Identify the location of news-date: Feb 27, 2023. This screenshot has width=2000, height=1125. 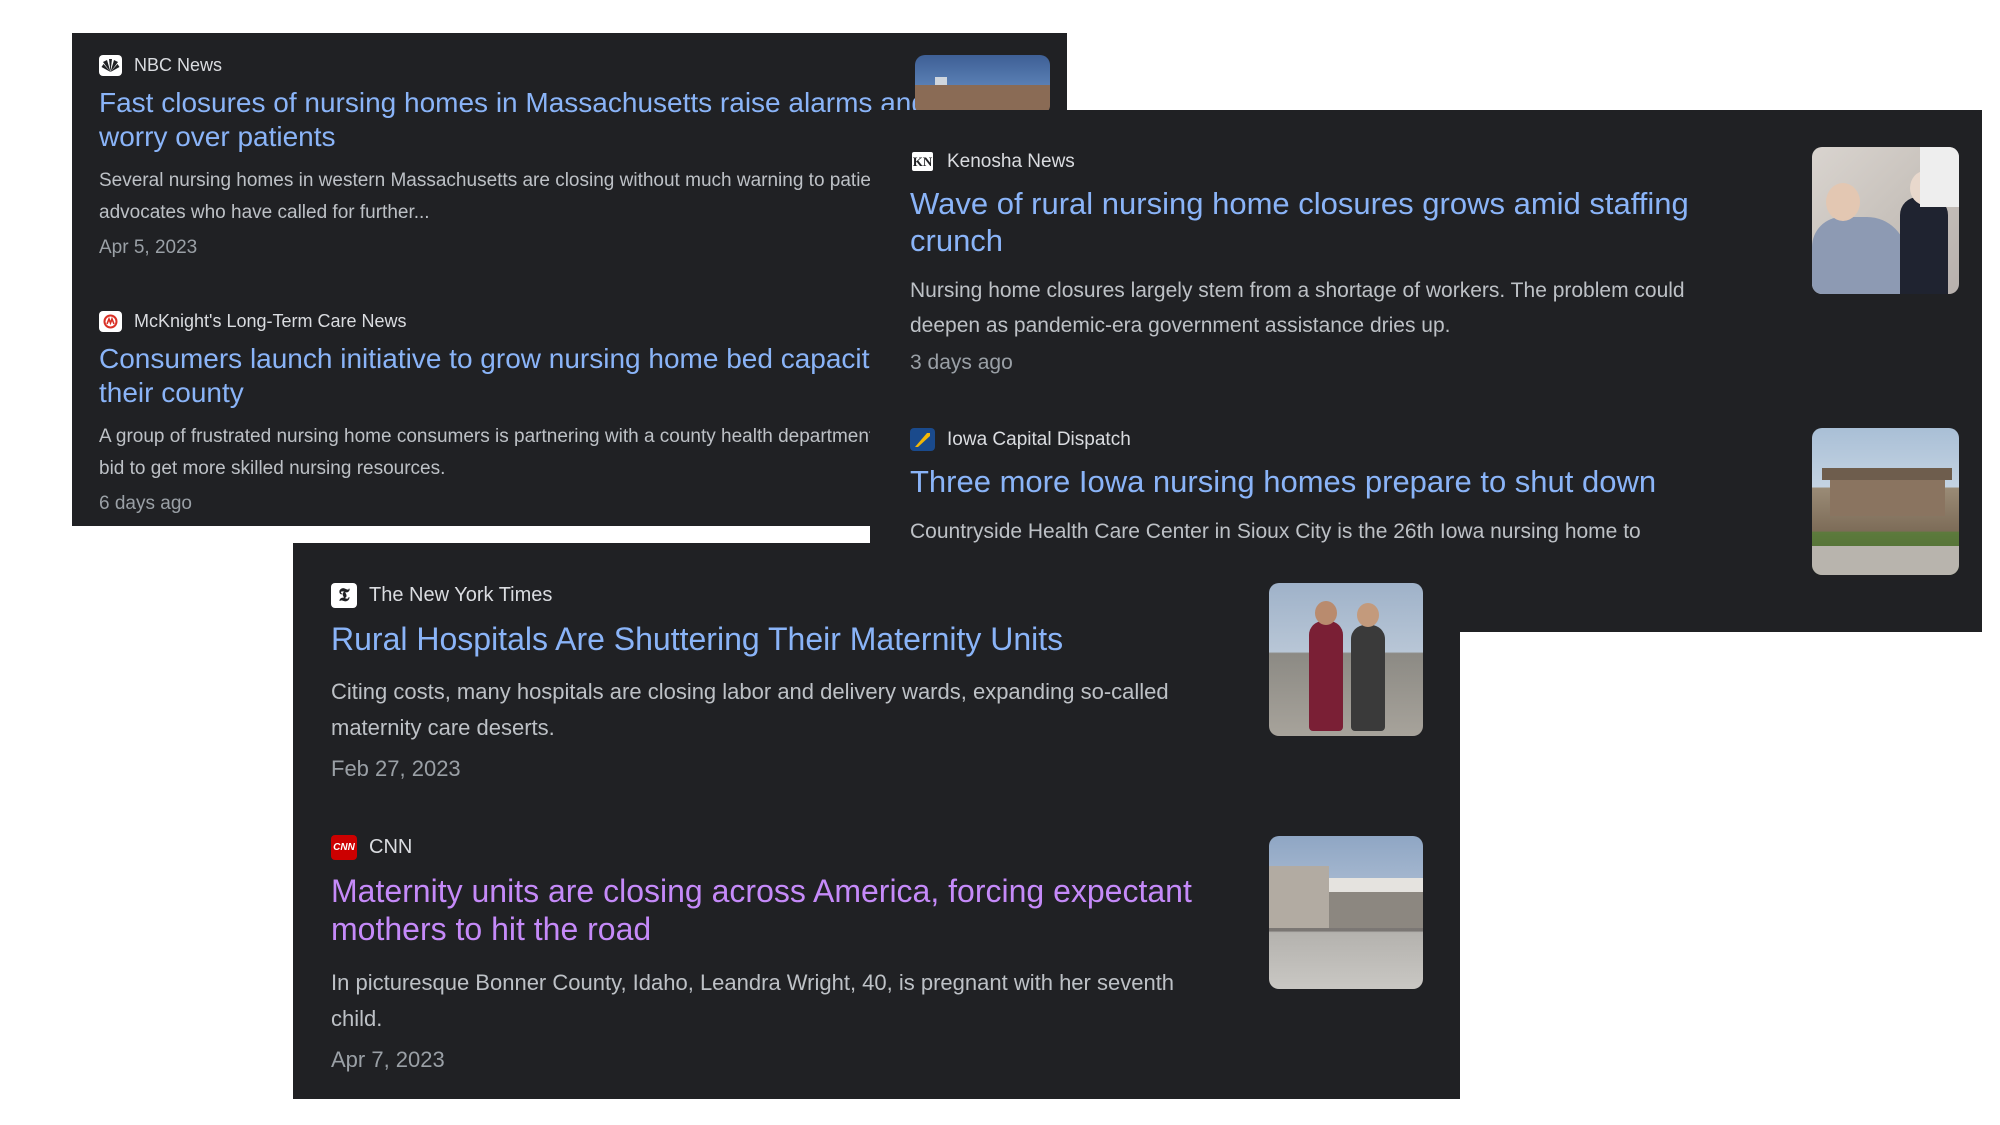
(396, 769).